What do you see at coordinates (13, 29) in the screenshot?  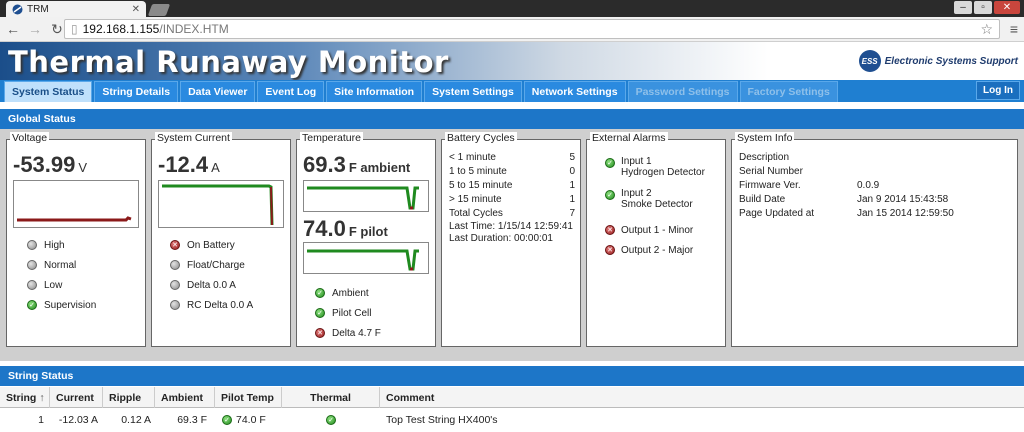 I see `back-arrow-icon: ←` at bounding box center [13, 29].